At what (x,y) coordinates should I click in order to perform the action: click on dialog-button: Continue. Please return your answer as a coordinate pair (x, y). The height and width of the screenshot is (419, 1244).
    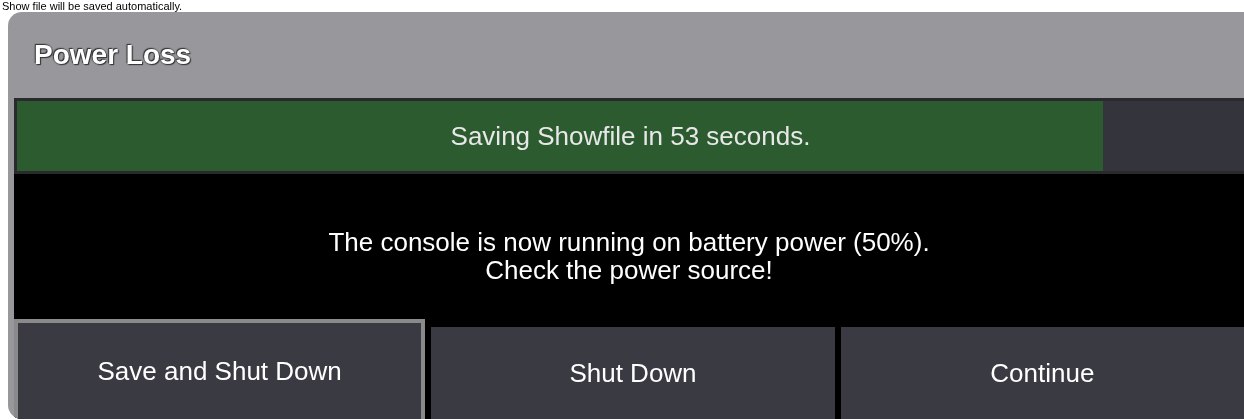
    Looking at the image, I should click on (1042, 373).